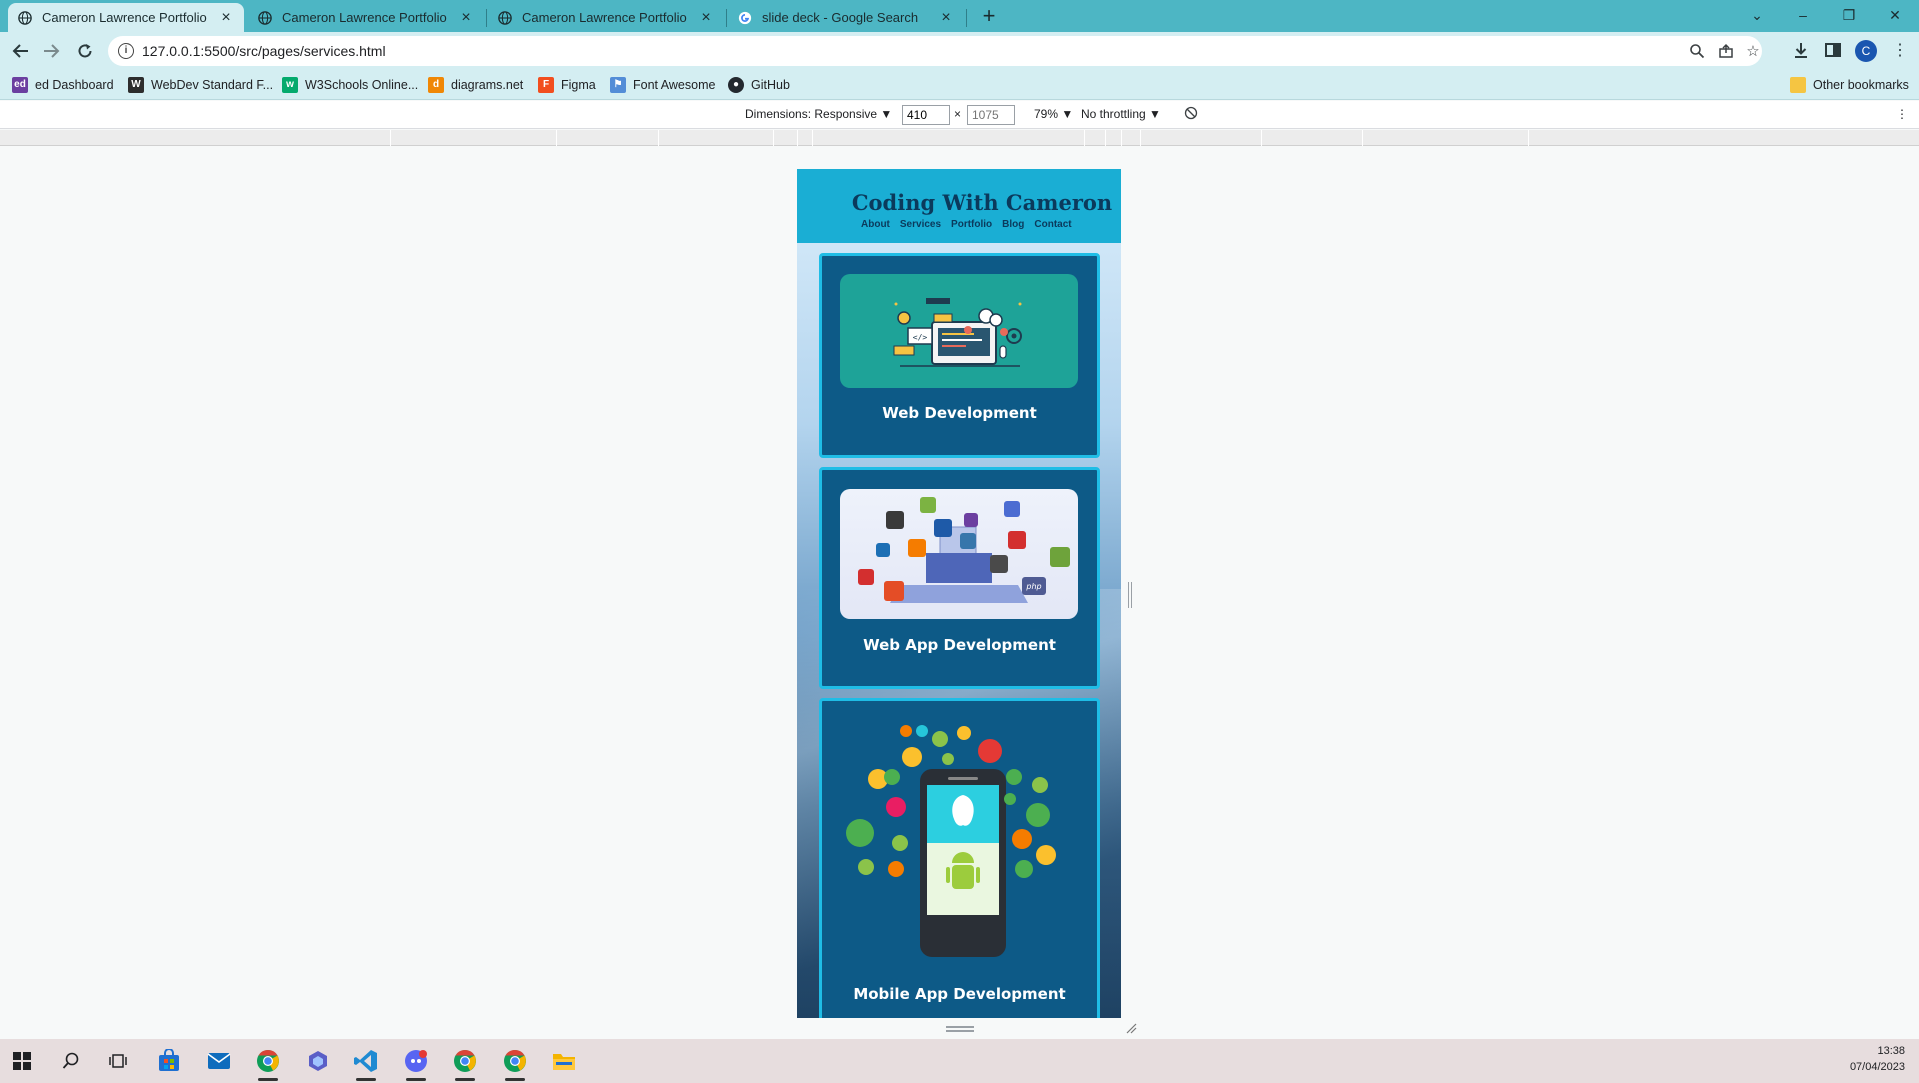 The width and height of the screenshot is (1919, 1083). What do you see at coordinates (366, 17) in the screenshot?
I see `tab-2: Cameron Lawrence Portfolio ×` at bounding box center [366, 17].